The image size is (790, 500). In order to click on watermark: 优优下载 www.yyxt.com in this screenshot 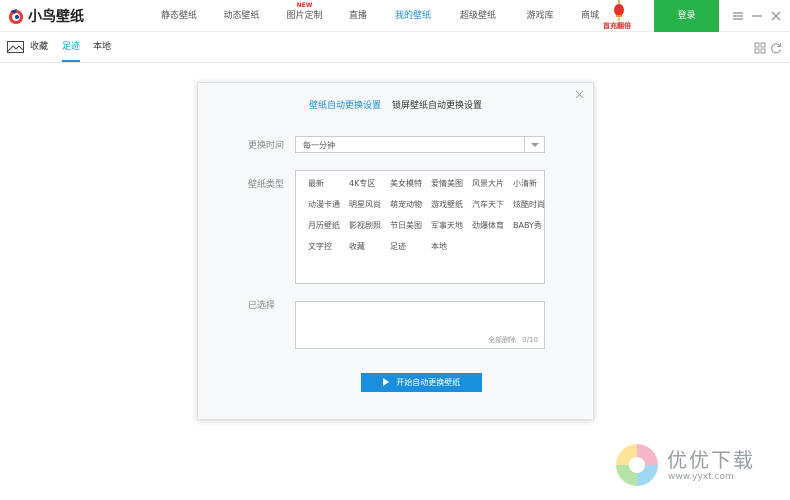, I will do `click(697, 464)`.